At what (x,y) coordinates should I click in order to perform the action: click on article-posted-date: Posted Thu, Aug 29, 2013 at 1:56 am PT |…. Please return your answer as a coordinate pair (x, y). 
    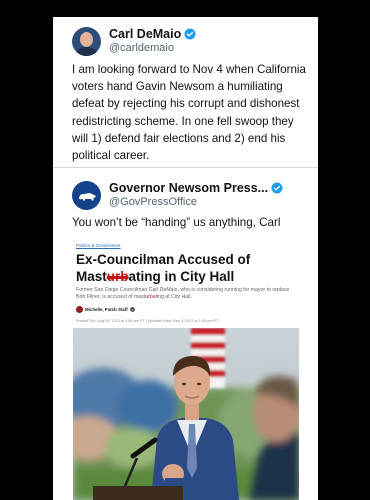
    Looking at the image, I should click on (147, 321).